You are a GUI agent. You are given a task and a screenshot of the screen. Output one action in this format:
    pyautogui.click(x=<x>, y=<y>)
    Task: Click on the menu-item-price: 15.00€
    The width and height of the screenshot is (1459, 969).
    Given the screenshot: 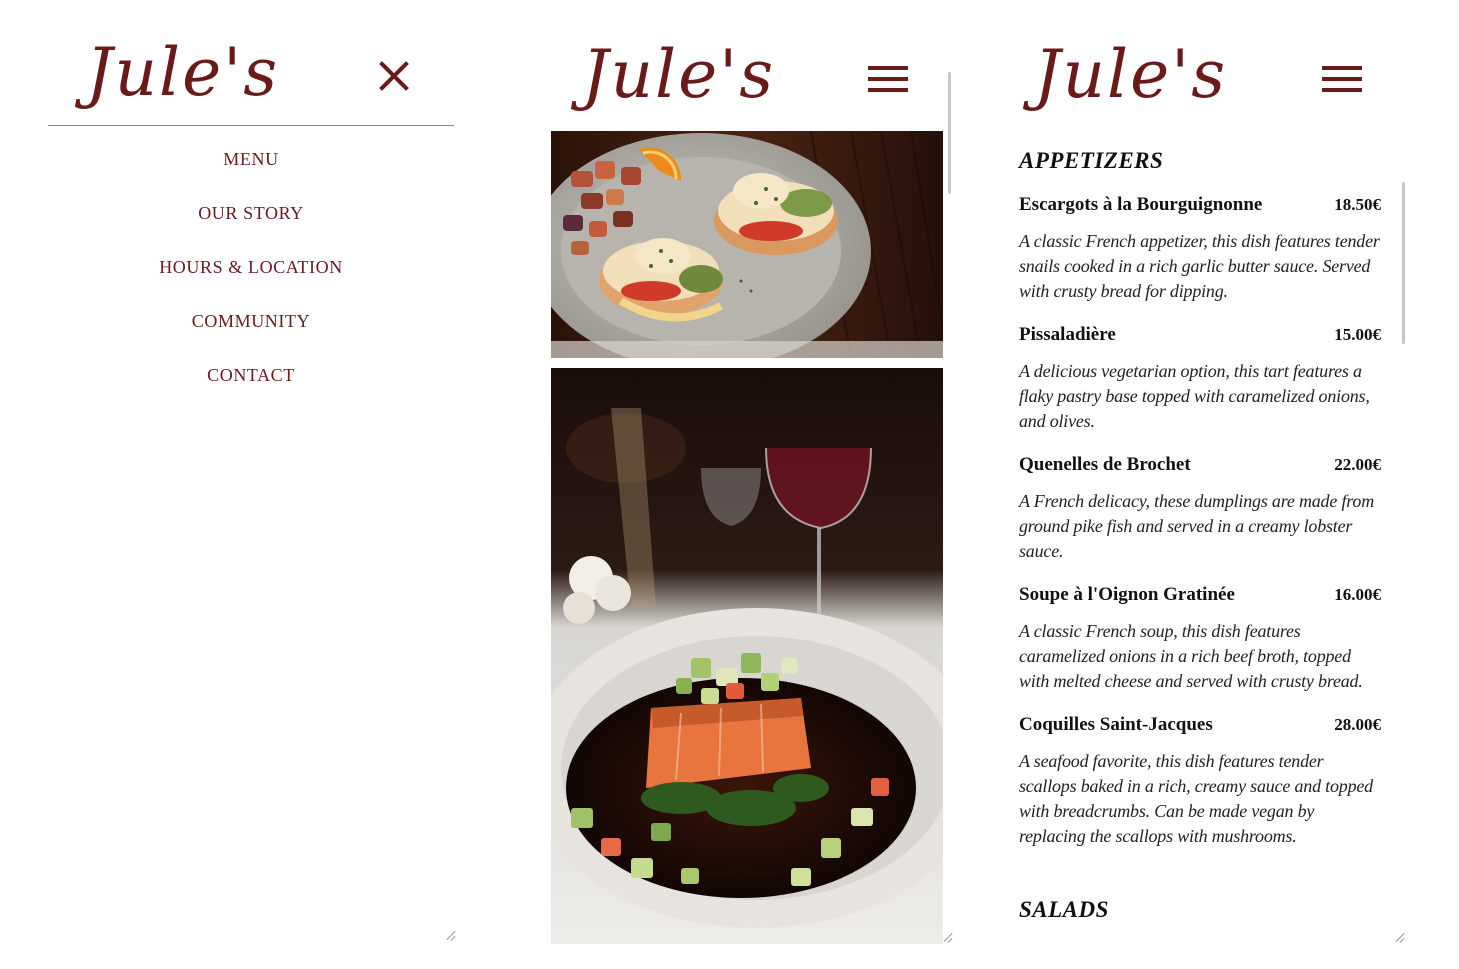 What is the action you would take?
    pyautogui.click(x=1357, y=334)
    